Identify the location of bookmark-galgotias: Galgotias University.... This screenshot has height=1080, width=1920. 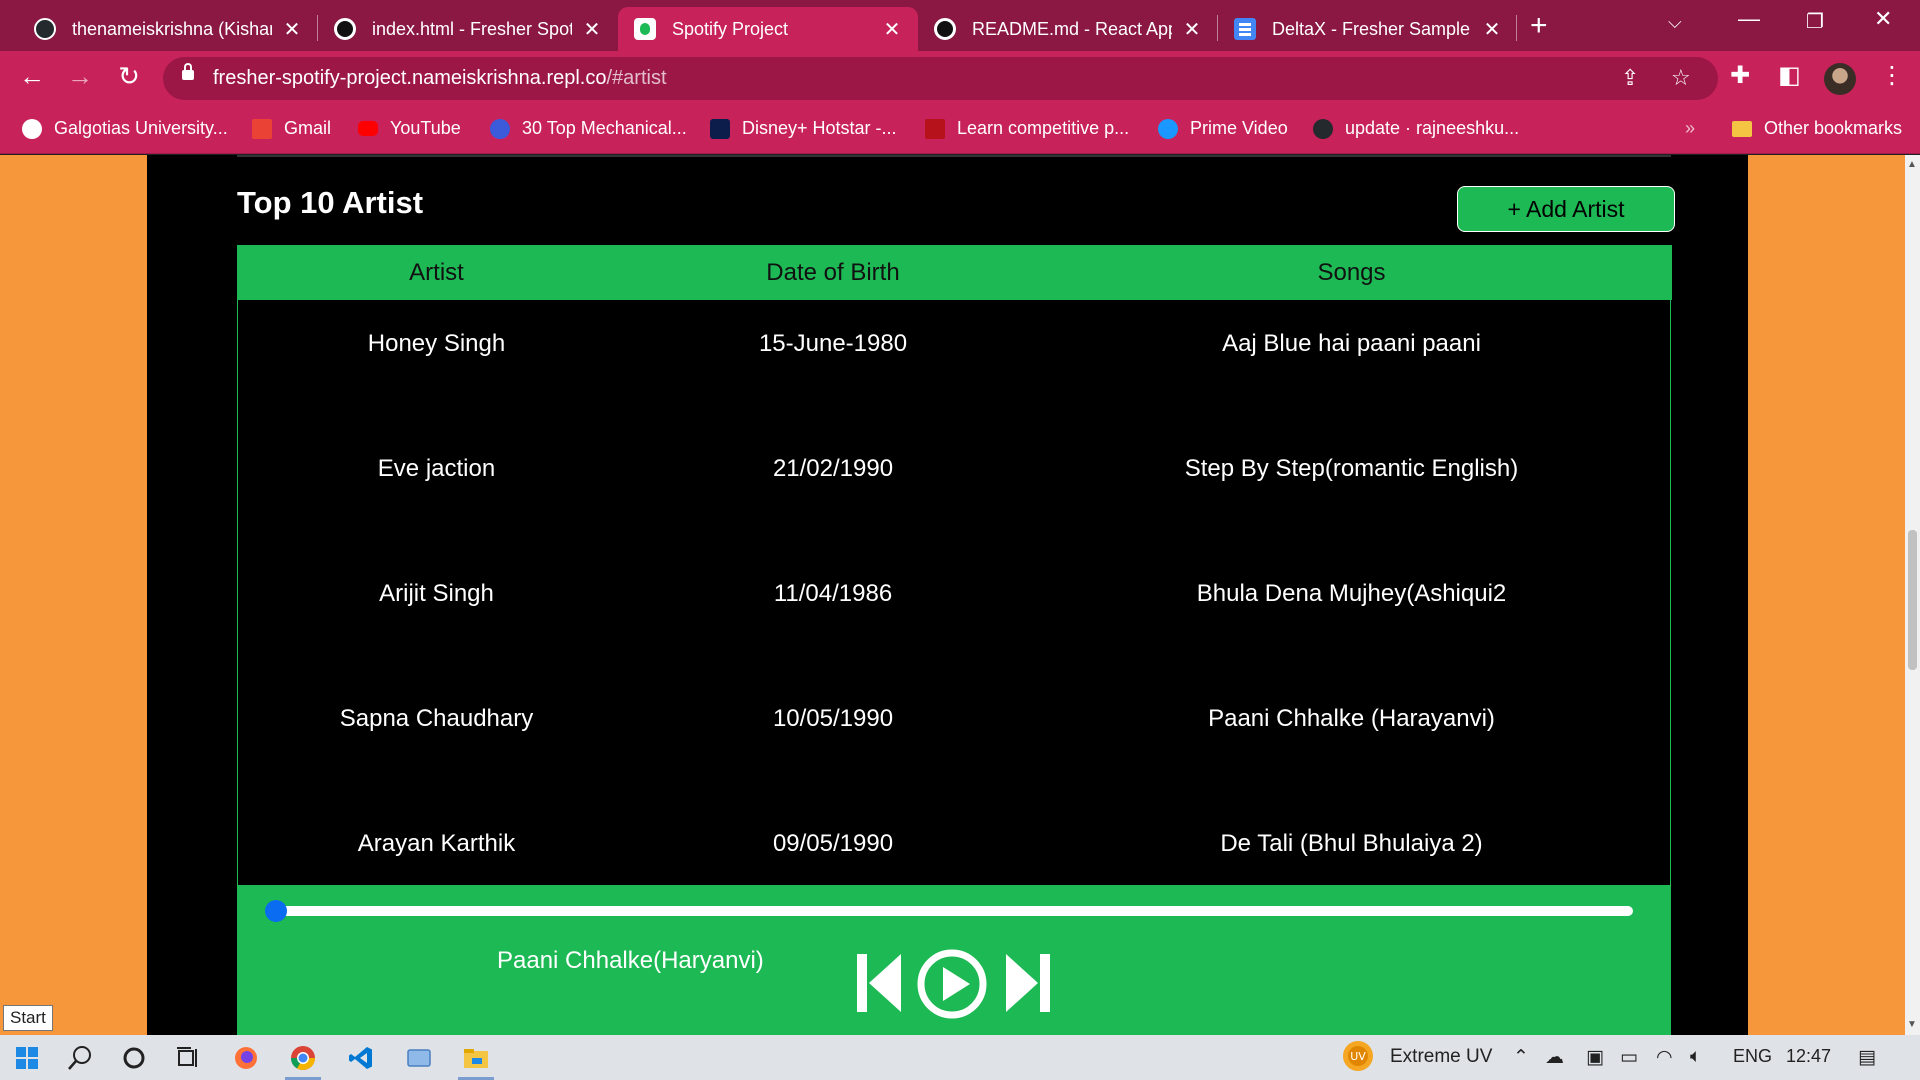
(125, 128).